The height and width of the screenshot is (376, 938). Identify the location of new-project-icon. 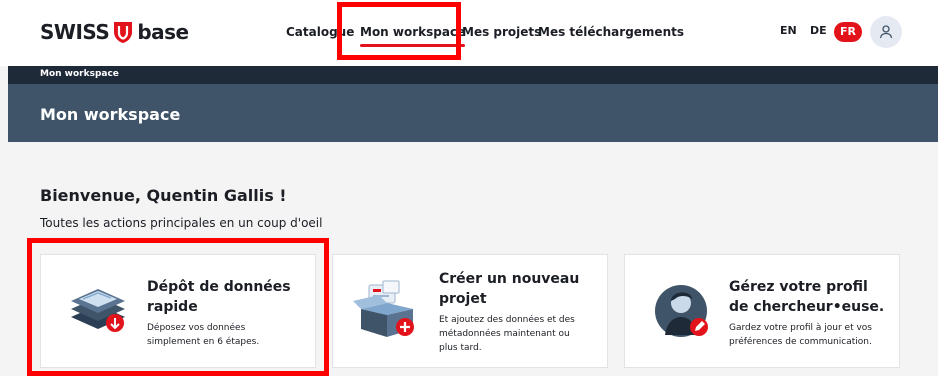
(383, 308).